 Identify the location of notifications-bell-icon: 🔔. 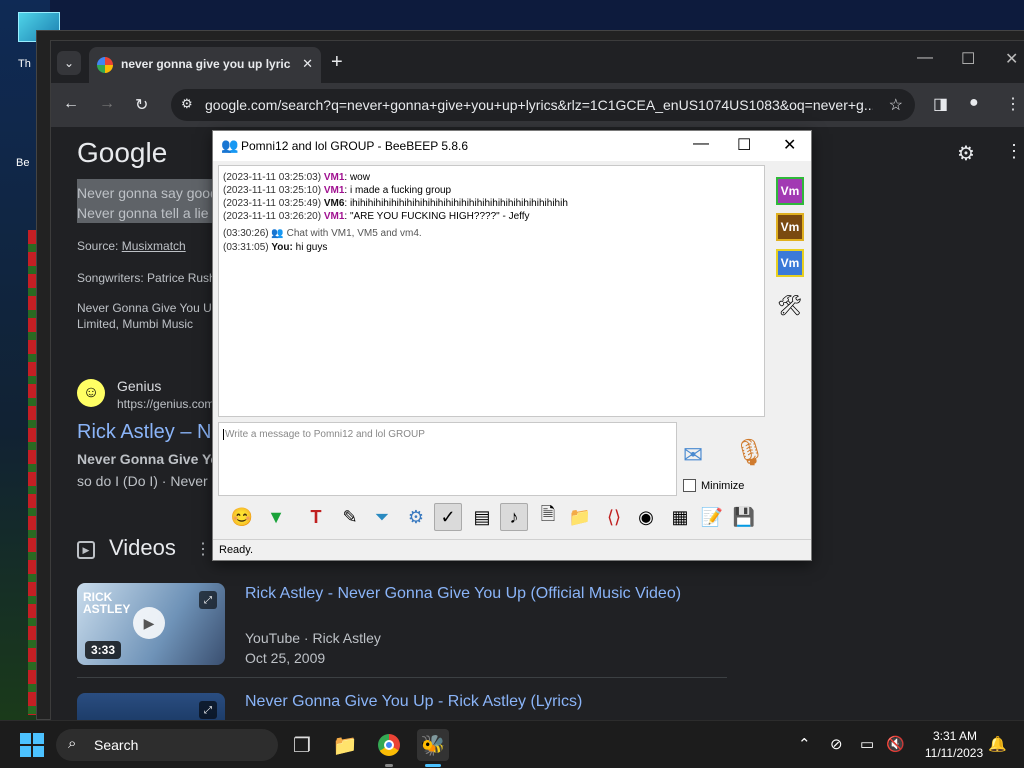
(997, 744).